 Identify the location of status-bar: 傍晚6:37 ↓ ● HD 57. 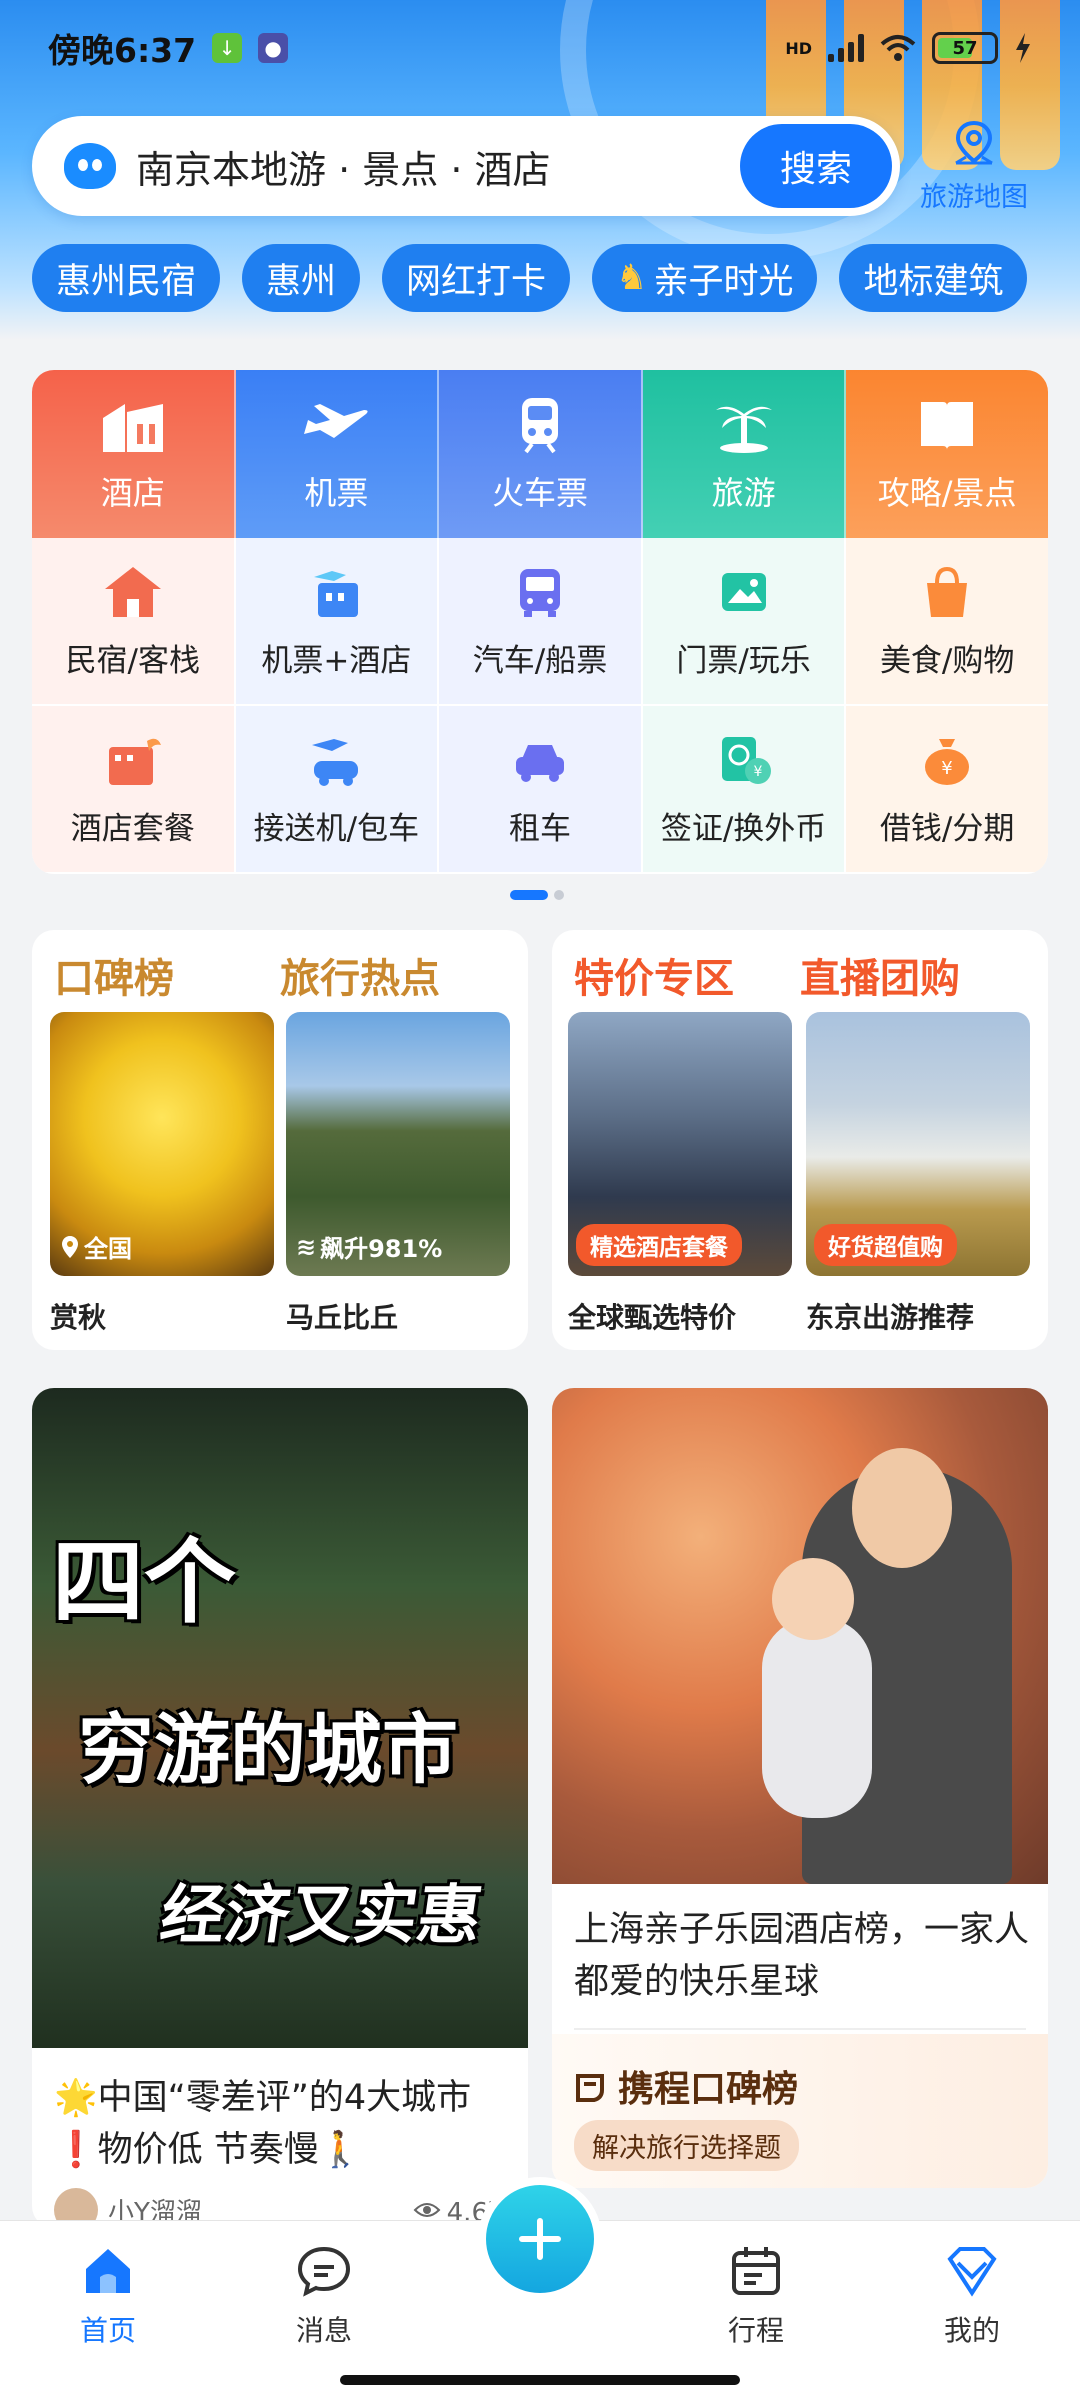
(540, 48).